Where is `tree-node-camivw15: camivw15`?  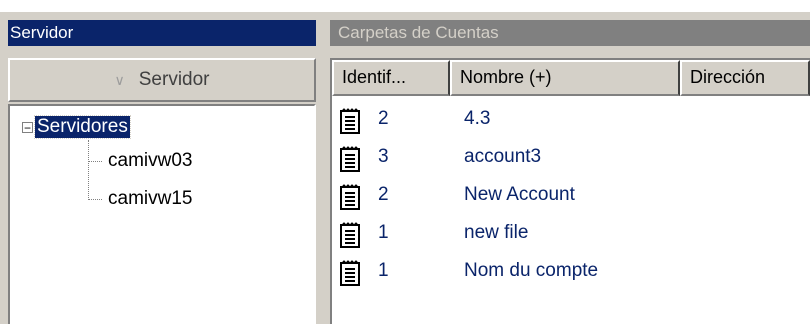 tree-node-camivw15: camivw15 is located at coordinates (140, 199).